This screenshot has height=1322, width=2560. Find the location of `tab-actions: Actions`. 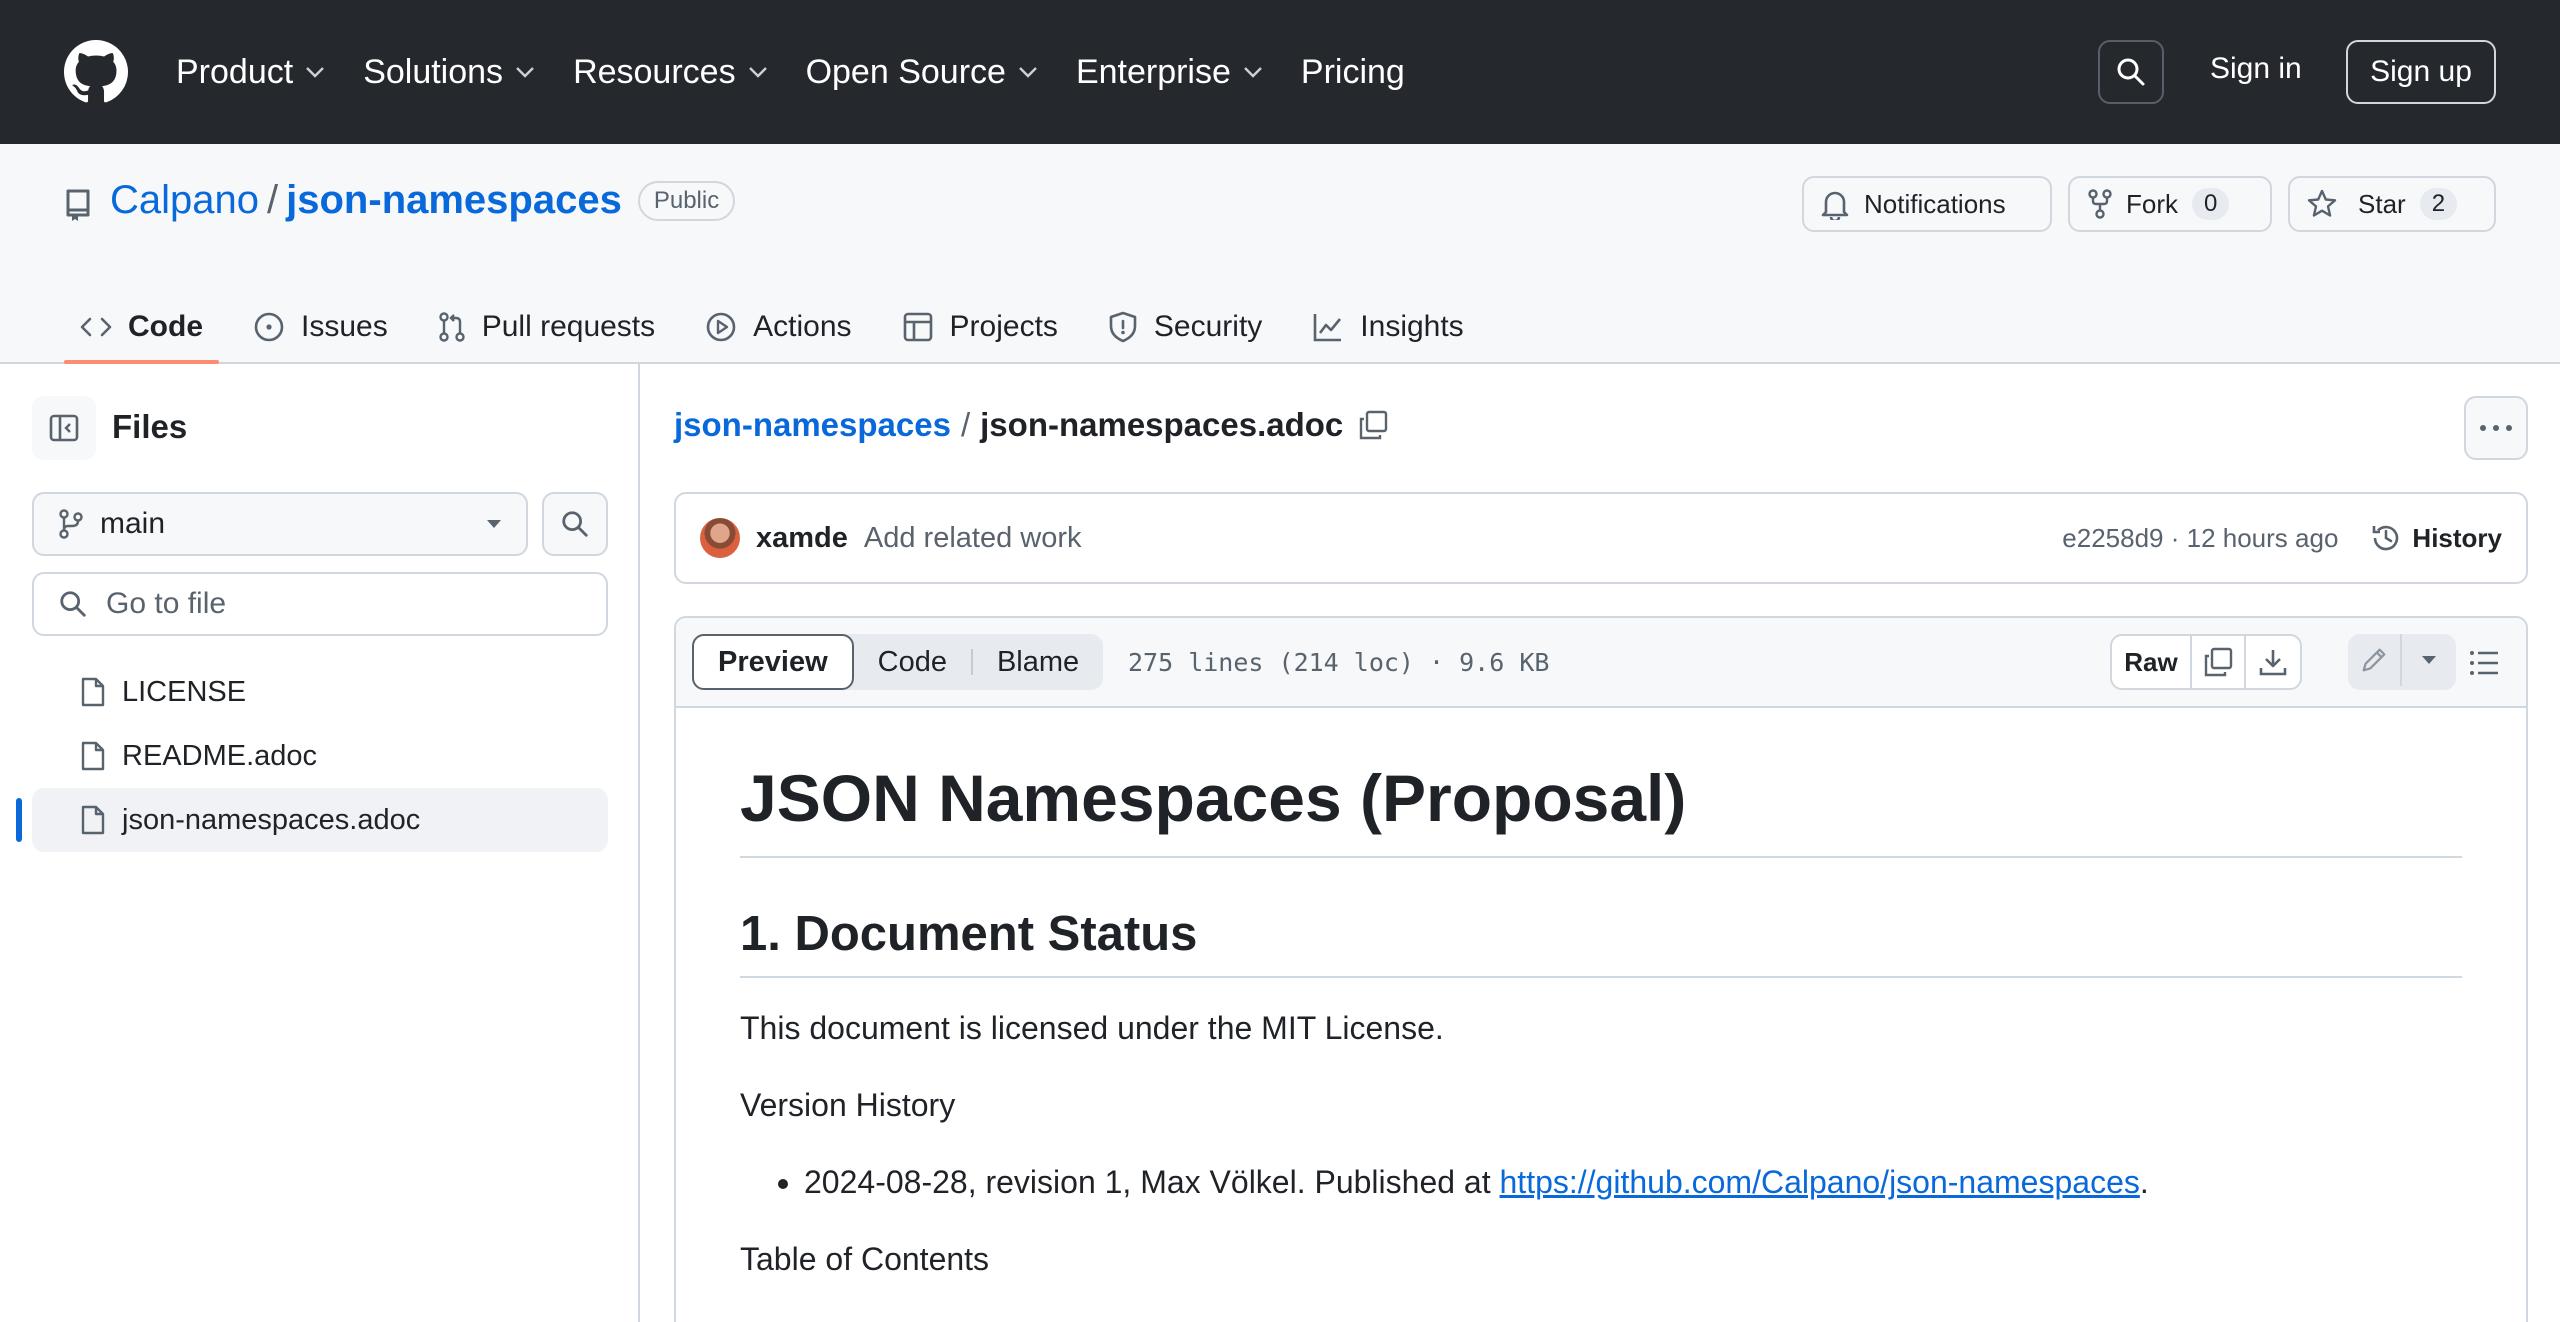

tab-actions: Actions is located at coordinates (778, 327).